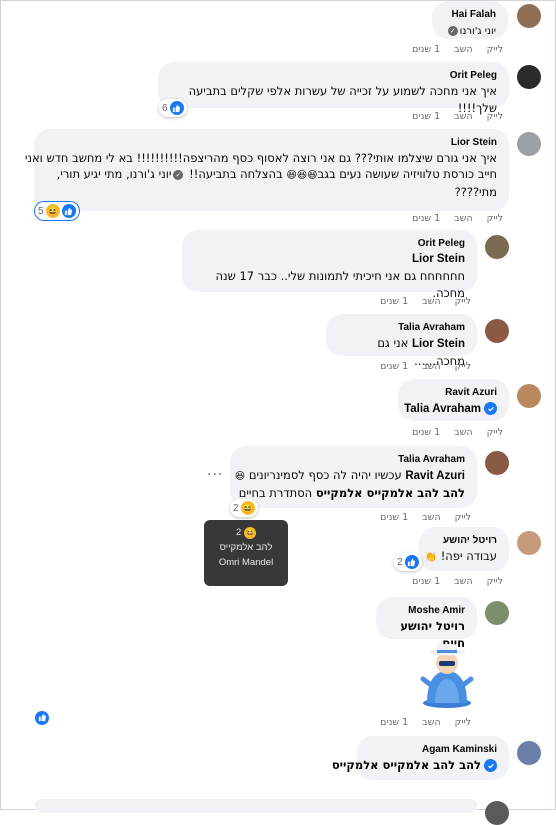  I want to click on comment-text: עבודה יפה! 👏, so click(460, 556).